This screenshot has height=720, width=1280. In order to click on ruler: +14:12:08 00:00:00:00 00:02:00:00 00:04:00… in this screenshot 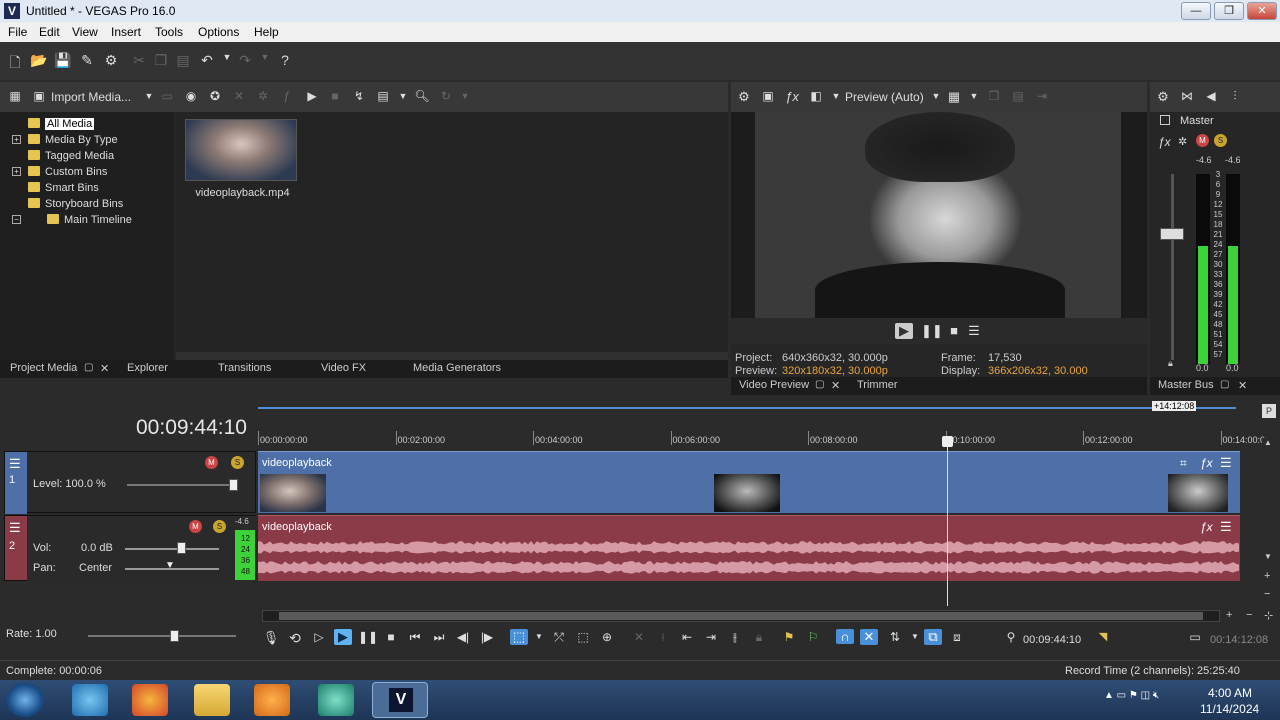, I will do `click(761, 426)`.